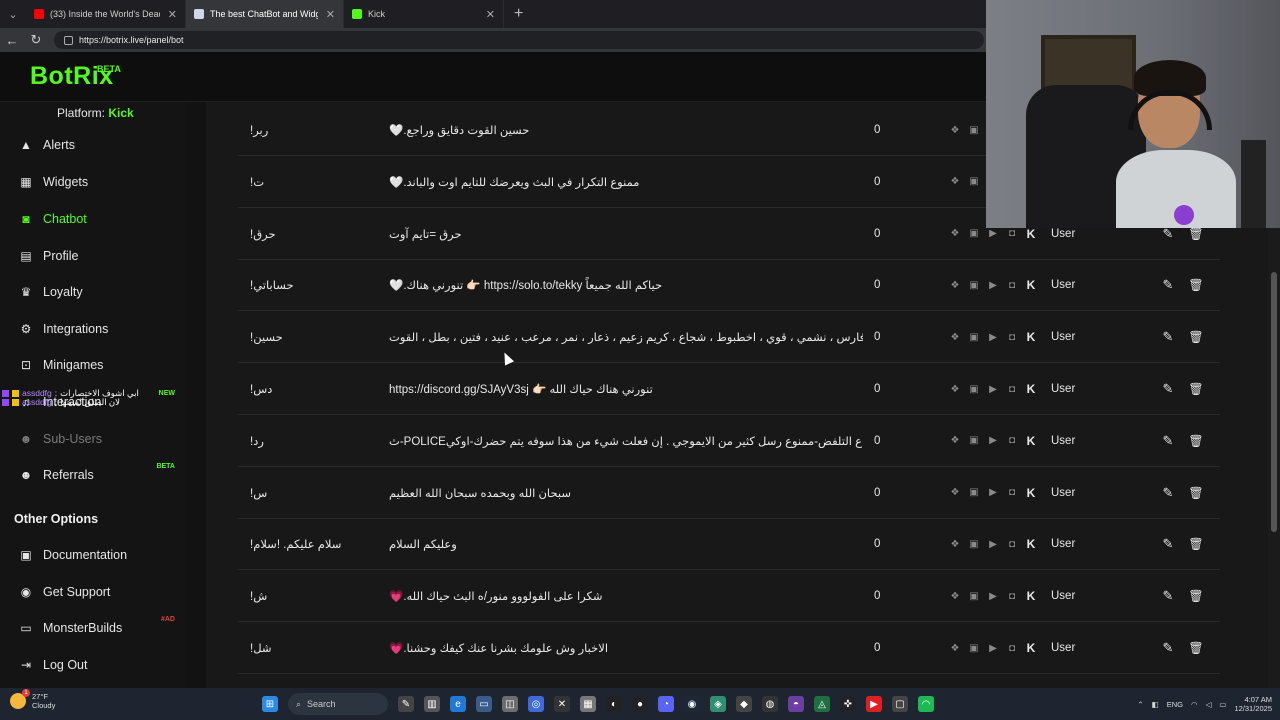 The height and width of the screenshot is (720, 1280). What do you see at coordinates (1175, 704) in the screenshot?
I see `language-indicator: ENG` at bounding box center [1175, 704].